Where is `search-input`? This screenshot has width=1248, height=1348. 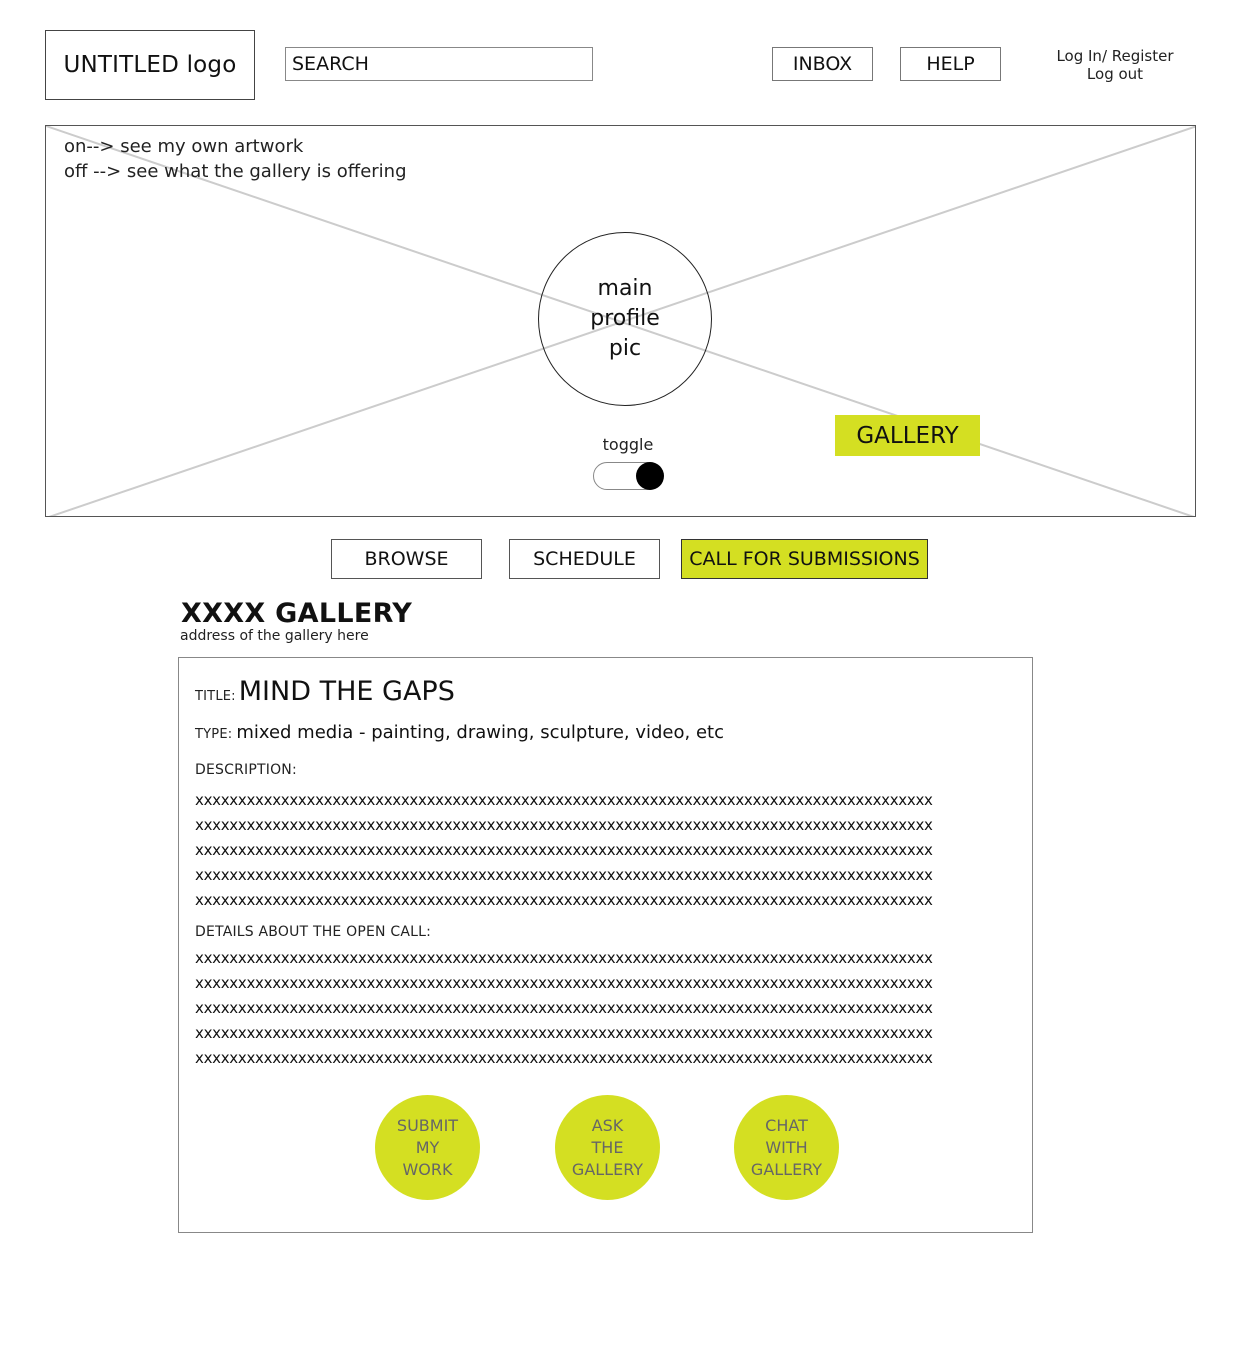 search-input is located at coordinates (439, 64).